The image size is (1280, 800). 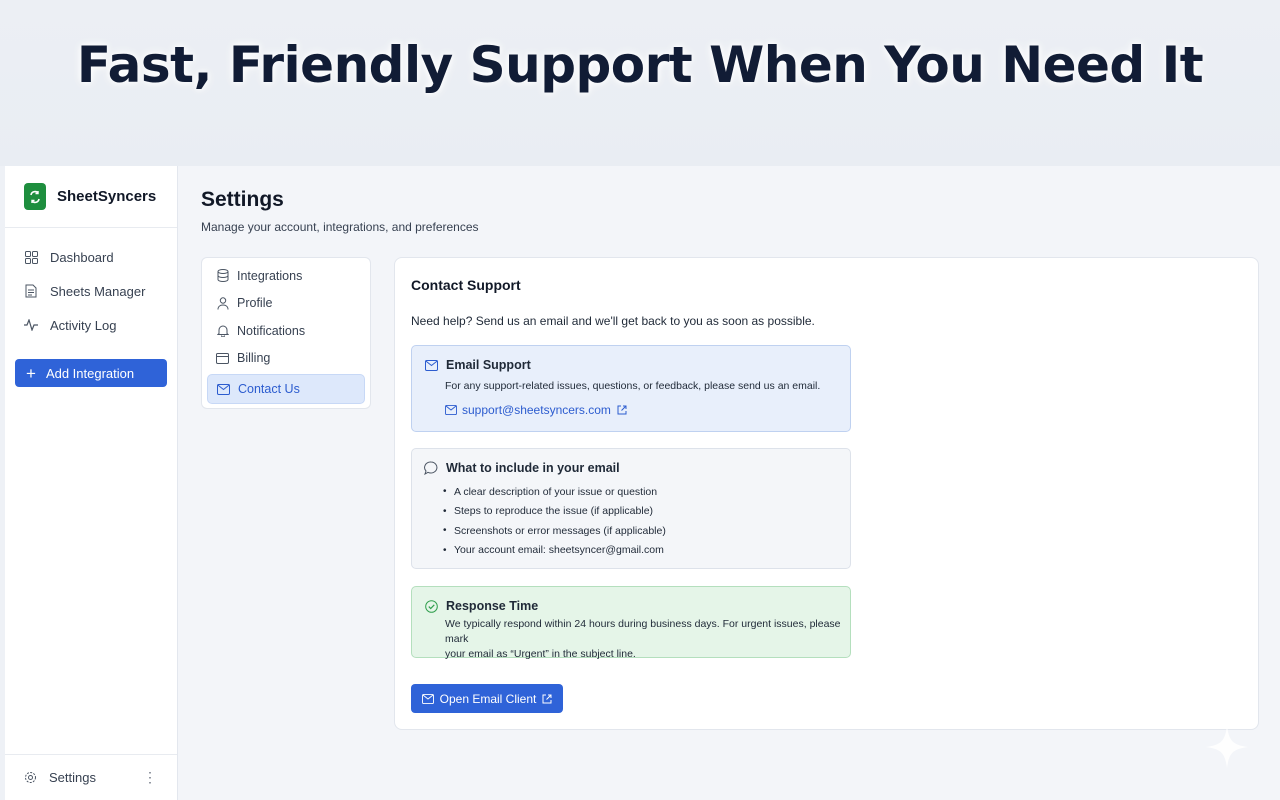 I want to click on brand: SheetSyncers, so click(x=91, y=197).